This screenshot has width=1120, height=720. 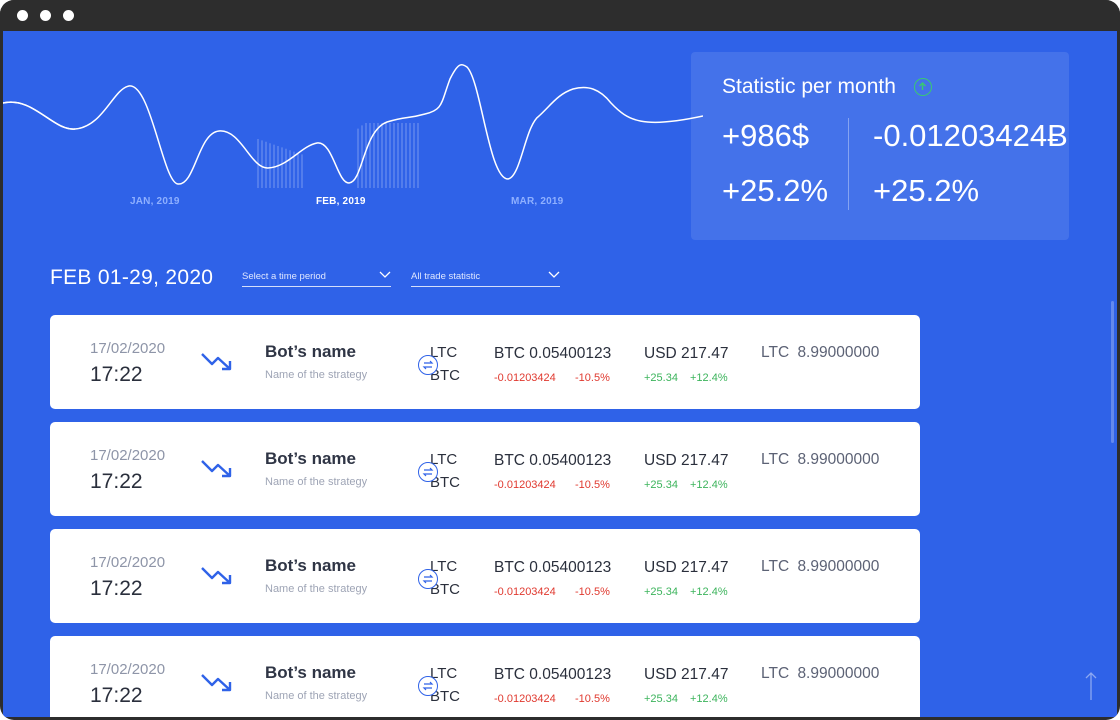 What do you see at coordinates (1091, 686) in the screenshot?
I see `arrow-up-icon` at bounding box center [1091, 686].